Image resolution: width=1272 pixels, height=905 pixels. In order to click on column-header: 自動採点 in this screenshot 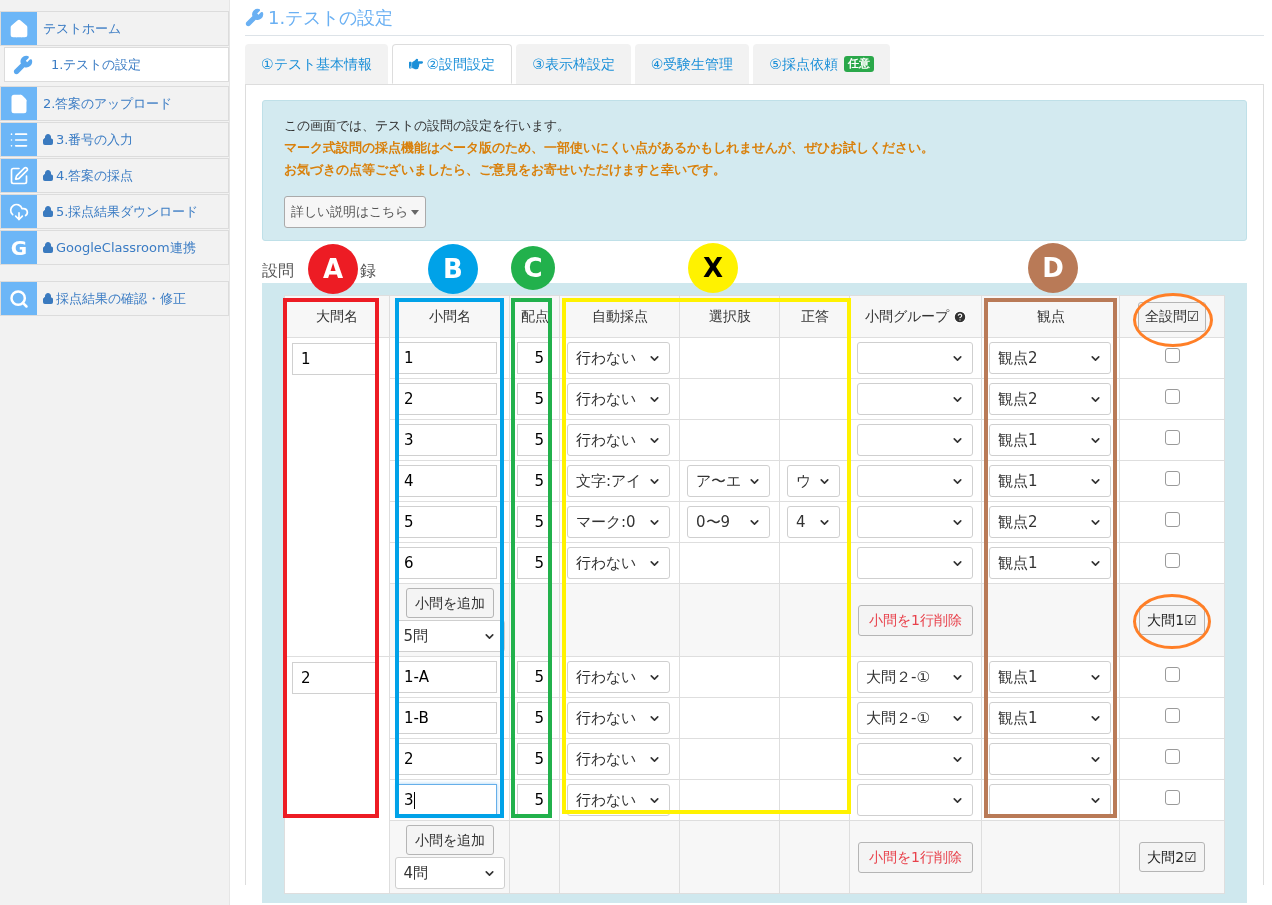, I will do `click(619, 316)`.